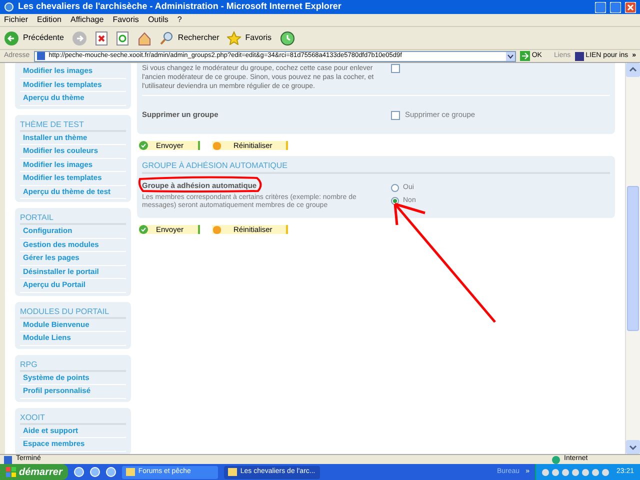 Image resolution: width=640 pixels, height=480 pixels. What do you see at coordinates (167, 38) in the screenshot?
I see `magnifier-icon` at bounding box center [167, 38].